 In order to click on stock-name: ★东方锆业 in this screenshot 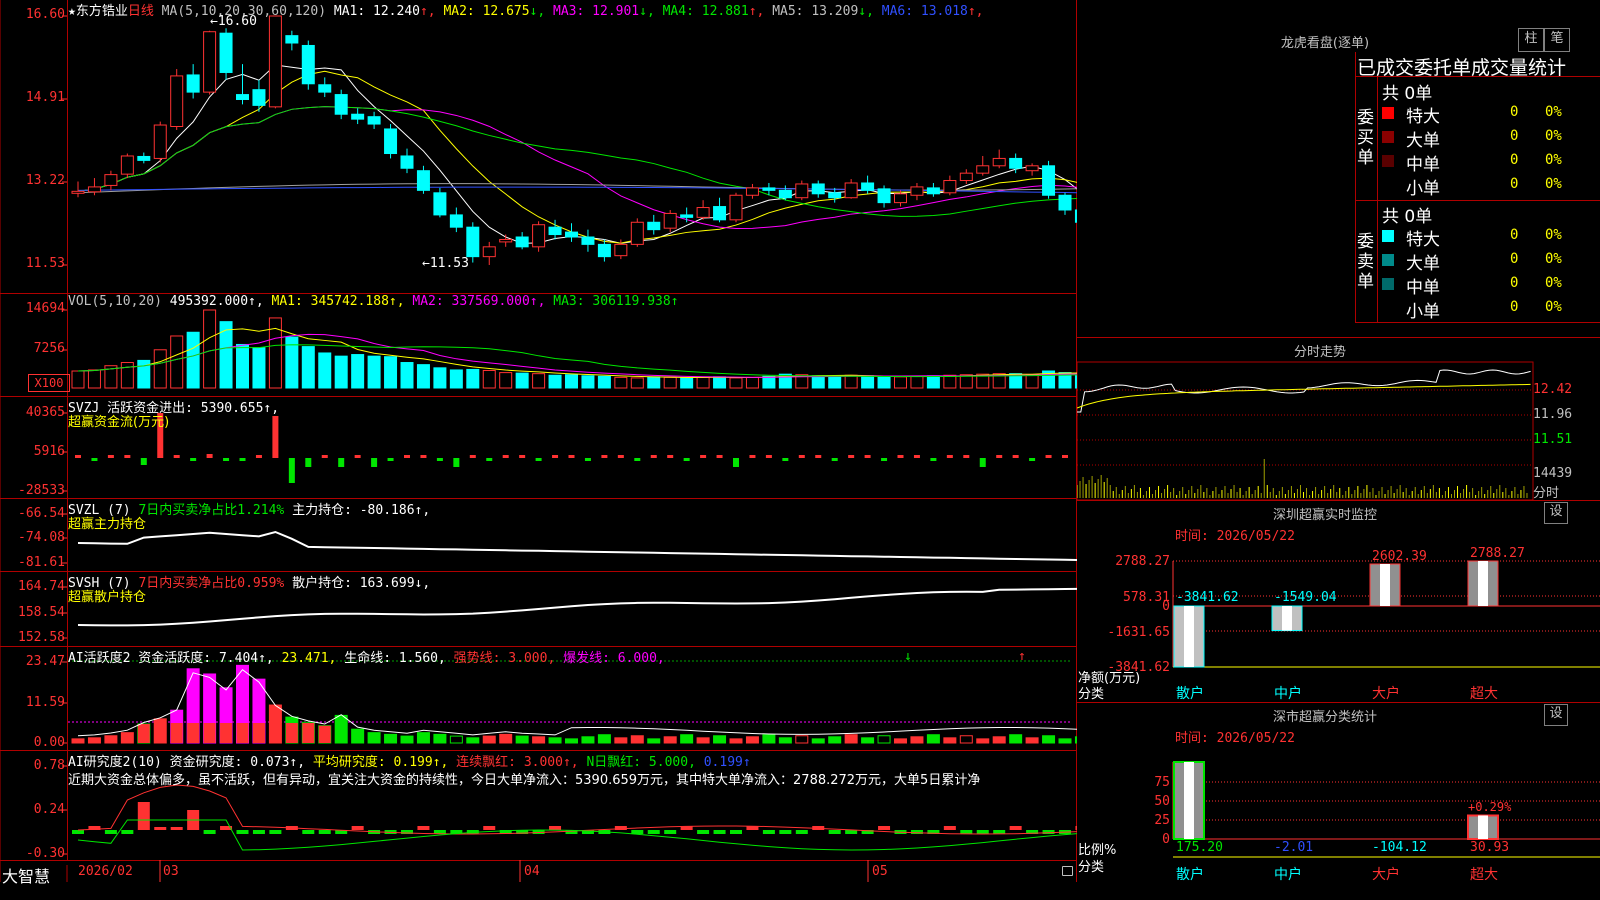, I will do `click(98, 11)`.